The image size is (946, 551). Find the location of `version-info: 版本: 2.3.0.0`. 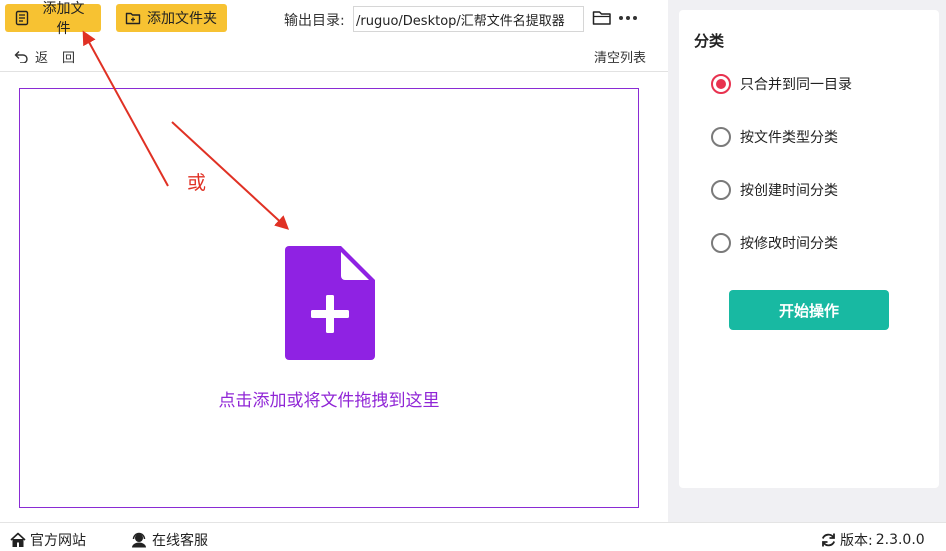

version-info: 版本: 2.3.0.0 is located at coordinates (872, 540).